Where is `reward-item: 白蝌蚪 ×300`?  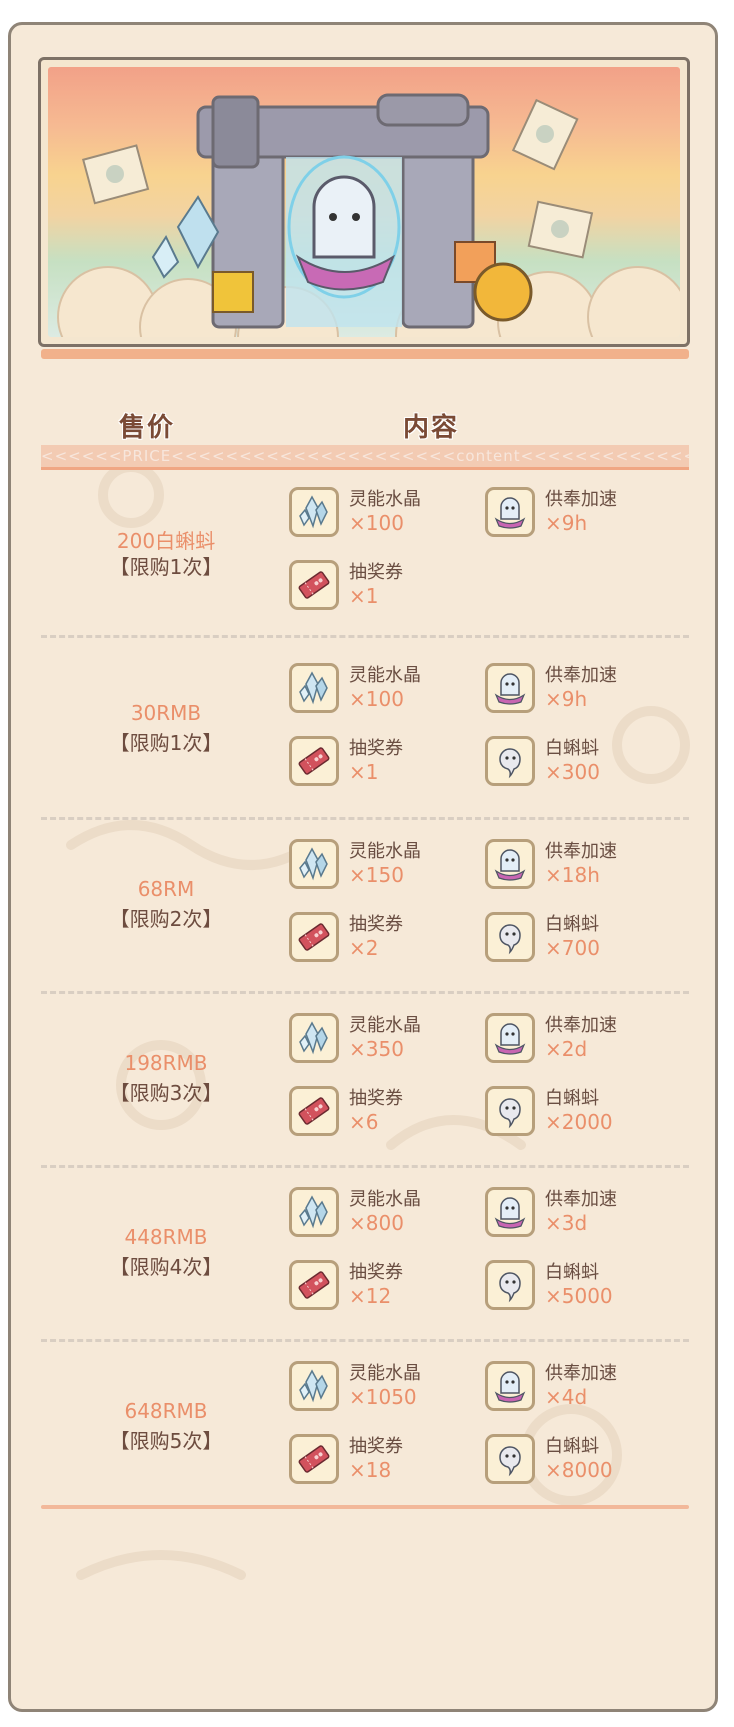 reward-item: 白蝌蚪 ×300 is located at coordinates (580, 762).